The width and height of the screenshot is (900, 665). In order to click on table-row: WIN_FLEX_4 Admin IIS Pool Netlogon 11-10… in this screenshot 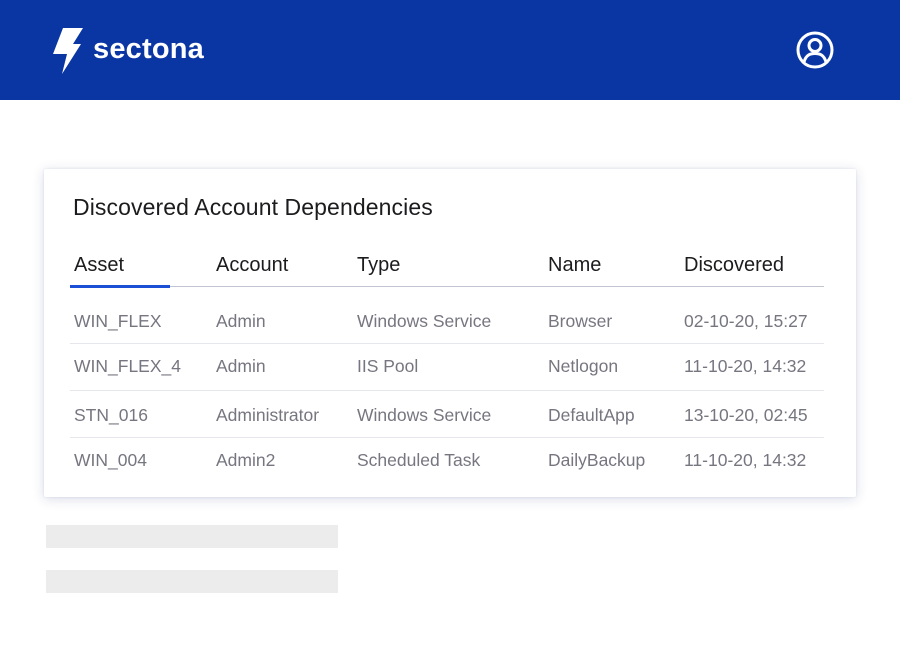, I will do `click(447, 367)`.